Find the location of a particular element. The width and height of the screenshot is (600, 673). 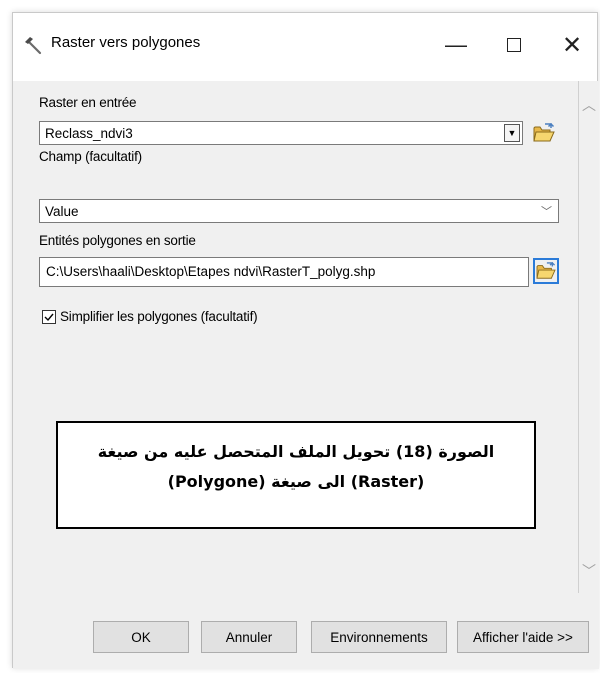

maximize-button is located at coordinates (514, 45).